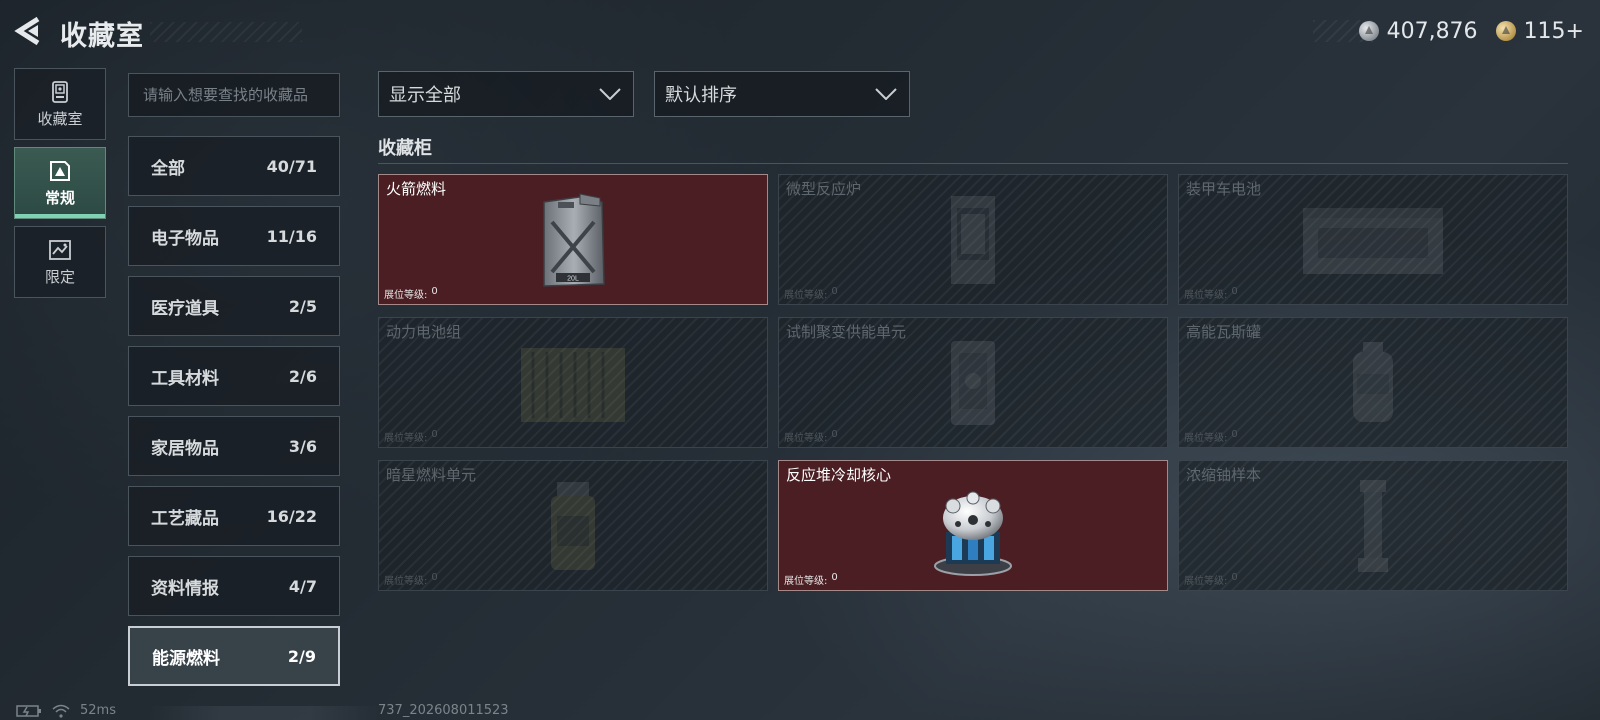 Image resolution: width=1600 pixels, height=720 pixels. I want to click on gas-canister-icon, so click(1373, 381).